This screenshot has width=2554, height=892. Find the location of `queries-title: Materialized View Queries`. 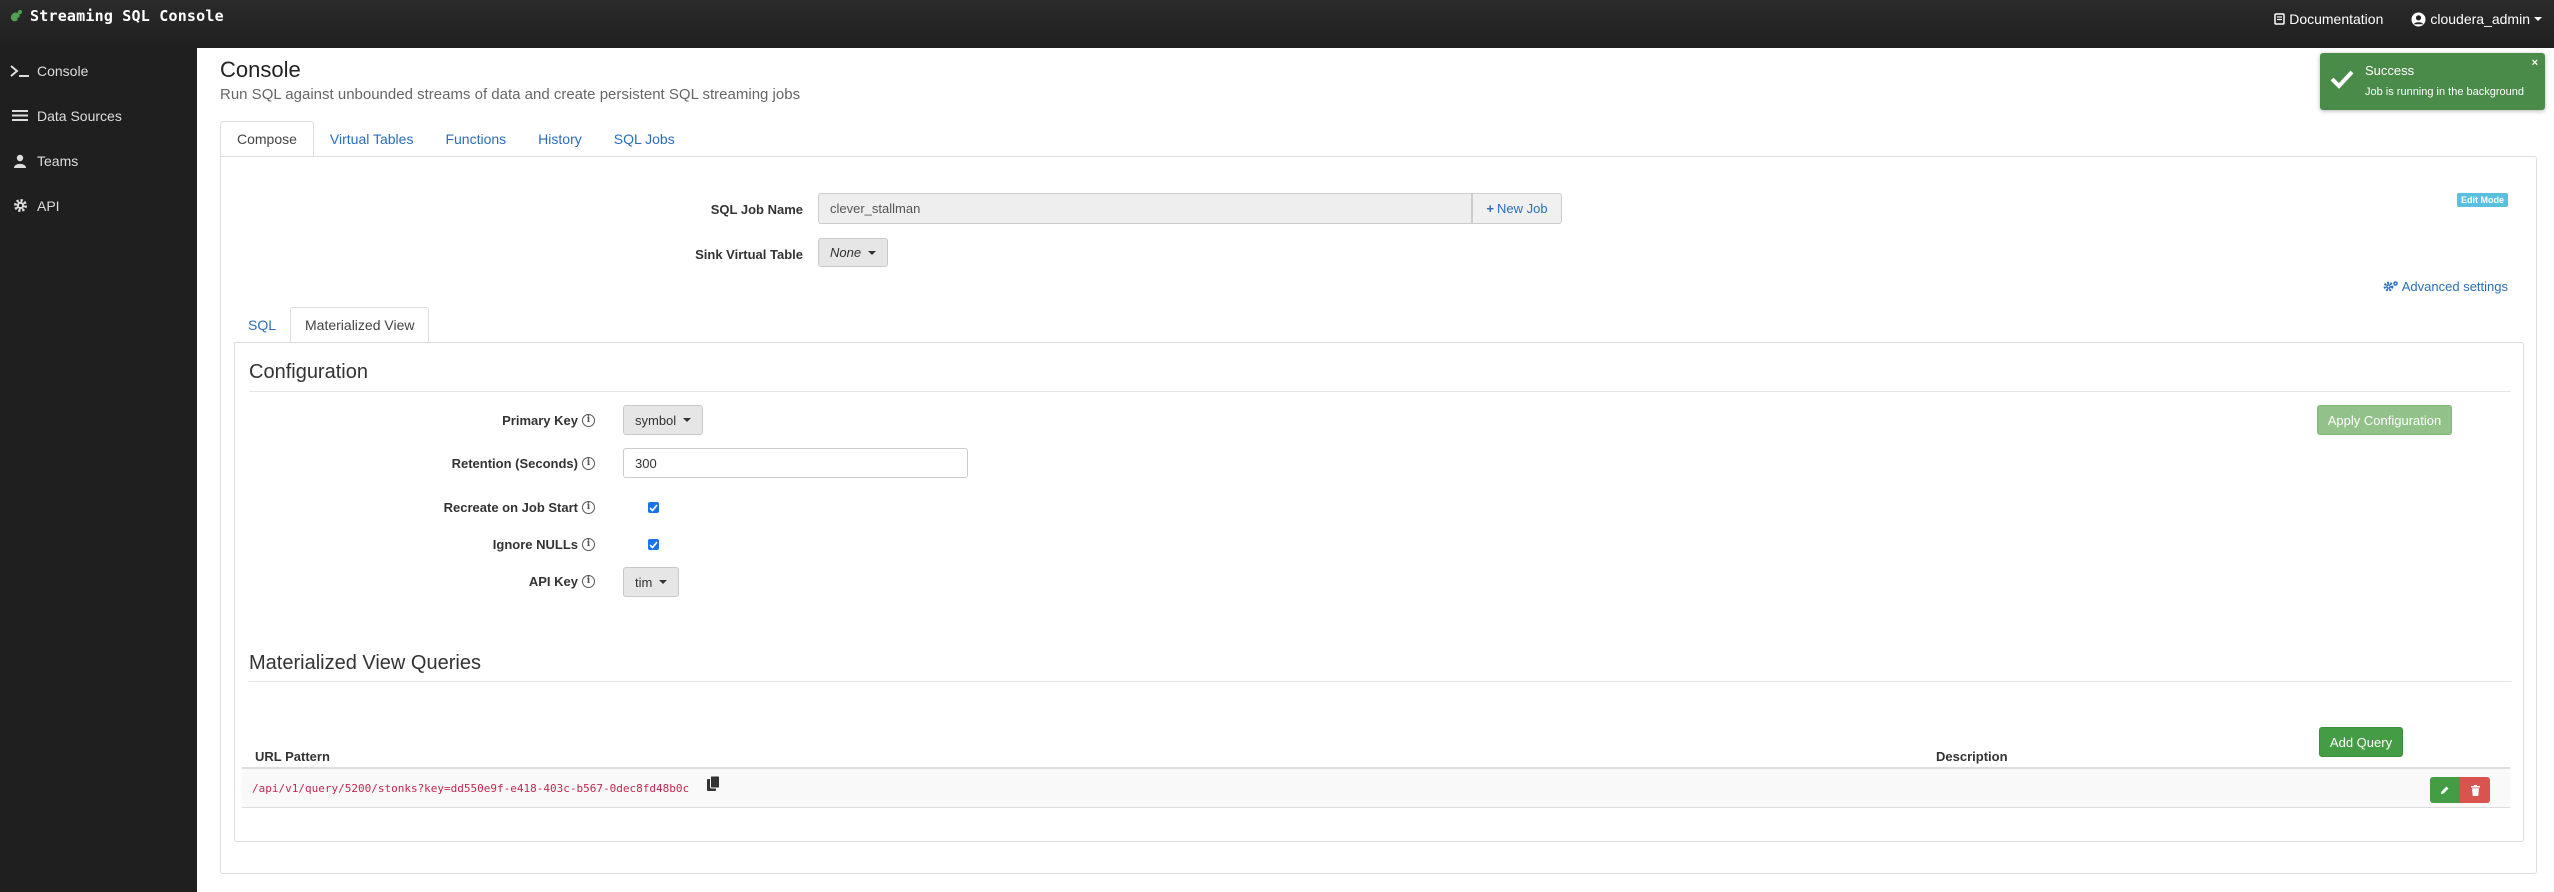

queries-title: Materialized View Queries is located at coordinates (365, 663).